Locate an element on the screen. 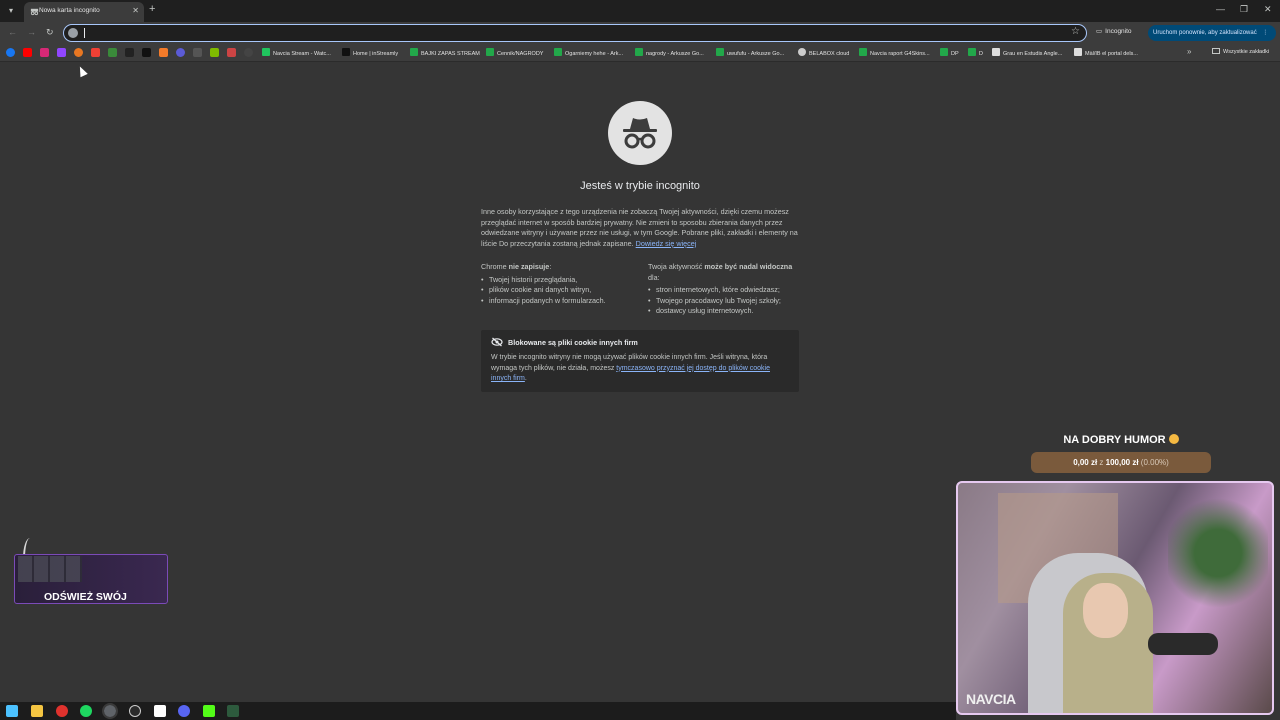 The height and width of the screenshot is (720, 1280). blue-circle-icon is located at coordinates (180, 52).